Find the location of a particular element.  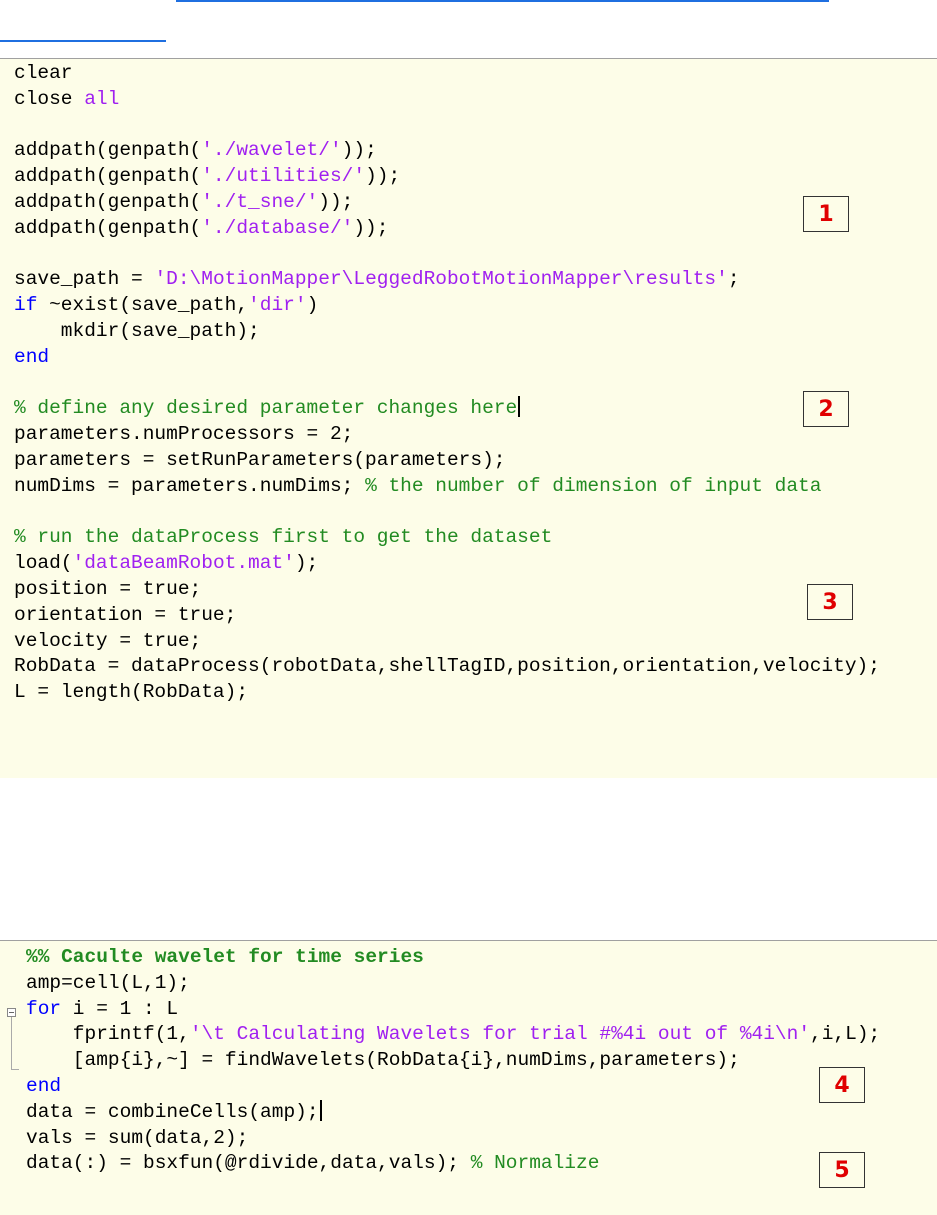

code-line: parameters.numProcessors = 2; is located at coordinates (184, 434).